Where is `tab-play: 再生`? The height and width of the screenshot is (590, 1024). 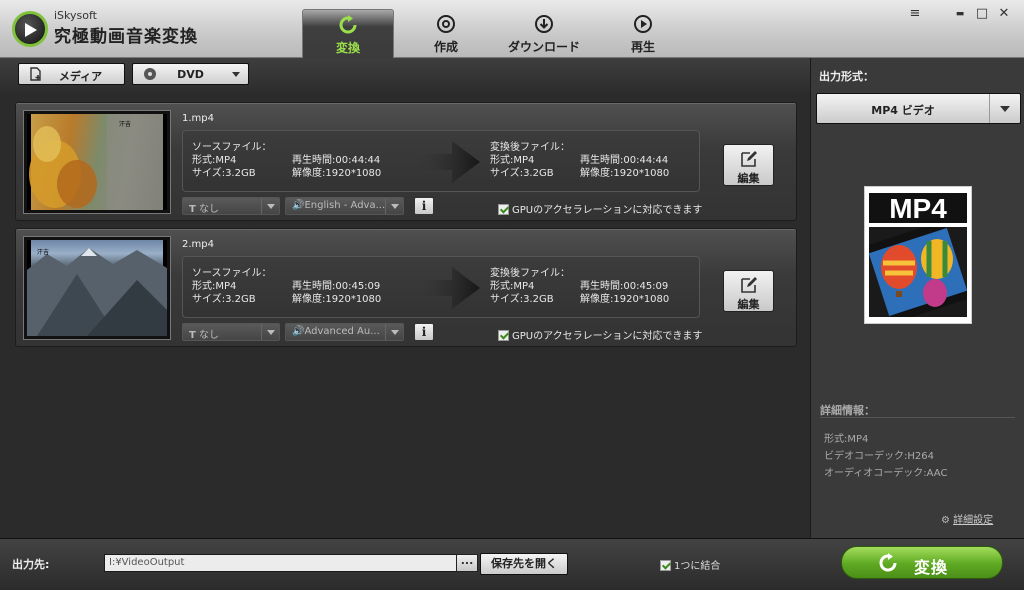 tab-play: 再生 is located at coordinates (643, 33).